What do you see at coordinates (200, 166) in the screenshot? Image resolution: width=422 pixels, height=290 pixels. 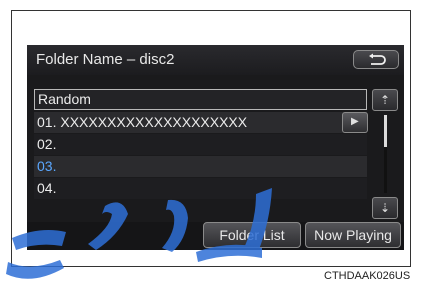 I see `list-item-03: 03.` at bounding box center [200, 166].